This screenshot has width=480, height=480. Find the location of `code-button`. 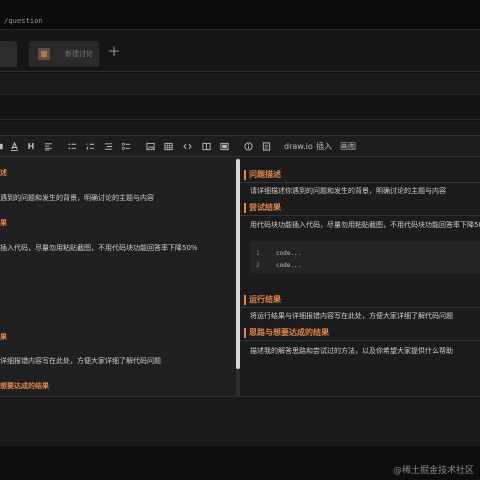

code-button is located at coordinates (187, 146).